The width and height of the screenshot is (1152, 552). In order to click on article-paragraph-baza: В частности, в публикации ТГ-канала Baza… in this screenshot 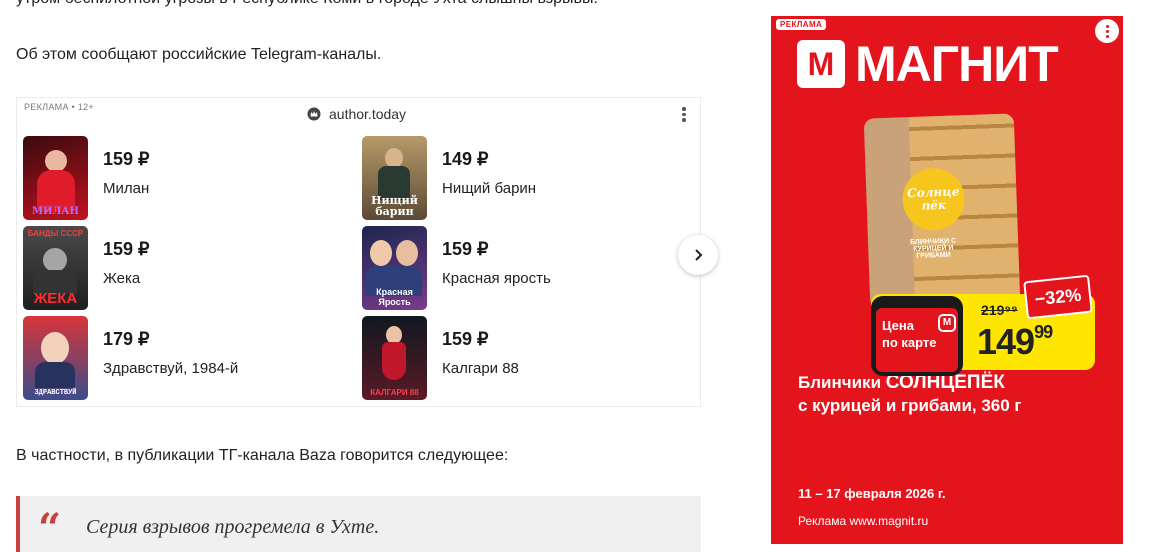, I will do `click(262, 455)`.